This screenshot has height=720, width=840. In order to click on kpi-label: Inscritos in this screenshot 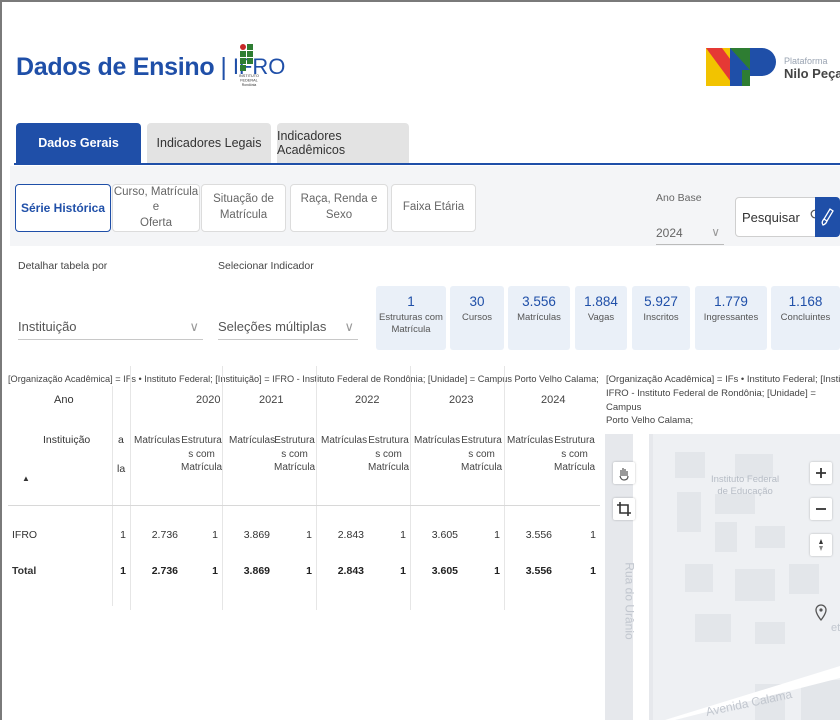, I will do `click(661, 317)`.